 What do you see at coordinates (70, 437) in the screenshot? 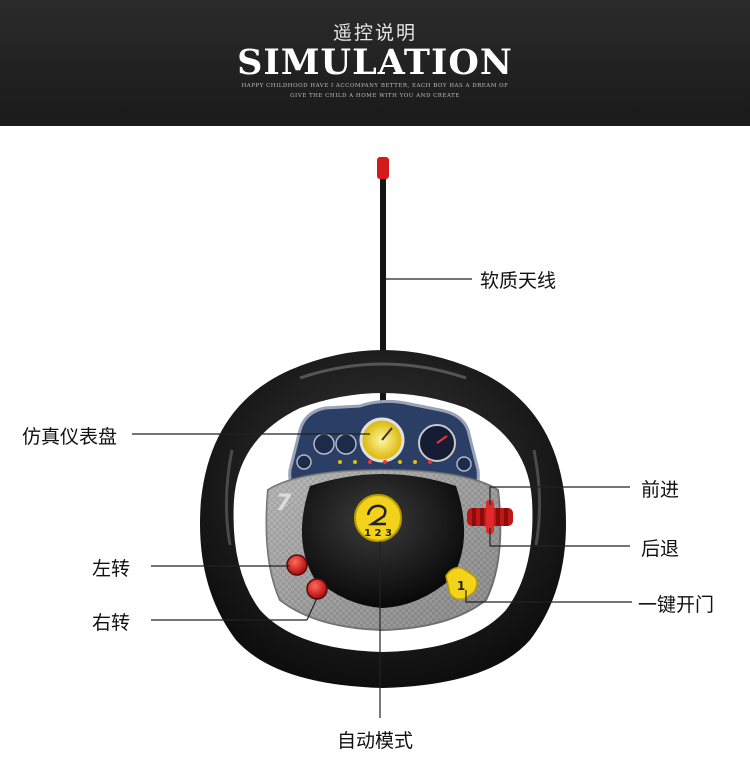
I see `callout-dashboard: 仿真仪表盘` at bounding box center [70, 437].